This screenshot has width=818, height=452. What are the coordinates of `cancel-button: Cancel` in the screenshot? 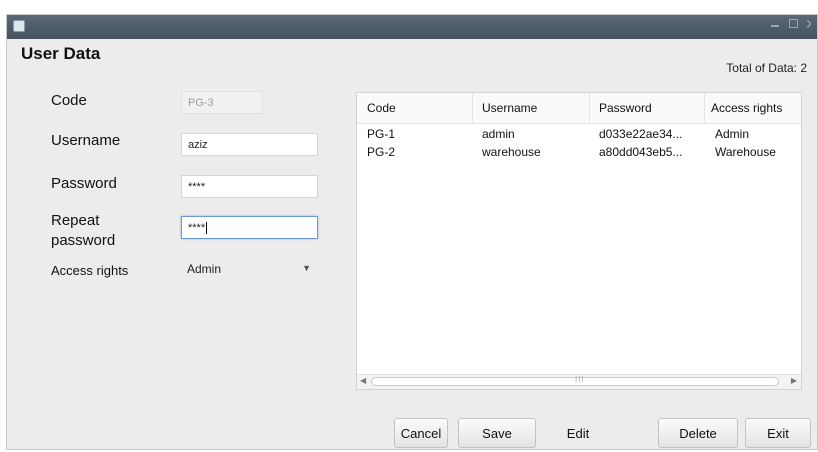 It's located at (421, 433).